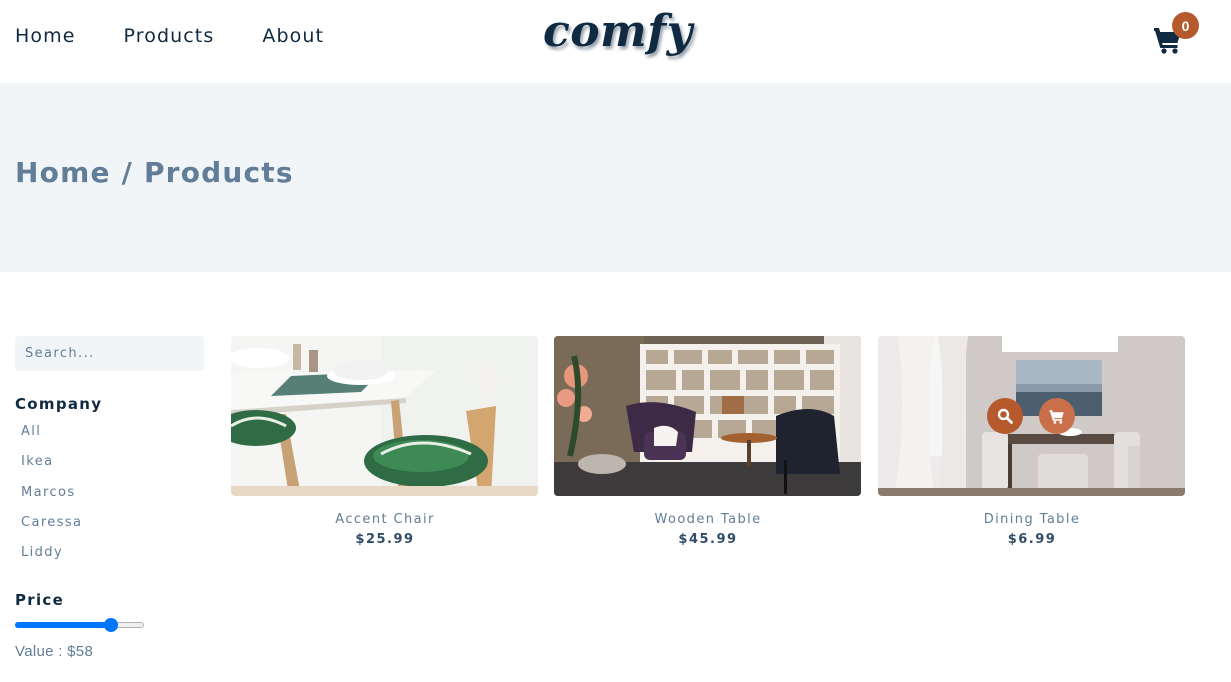 Image resolution: width=1231 pixels, height=682 pixels. Describe the element at coordinates (51, 469) in the screenshot. I see `company-item-ikea: Ikea` at that location.